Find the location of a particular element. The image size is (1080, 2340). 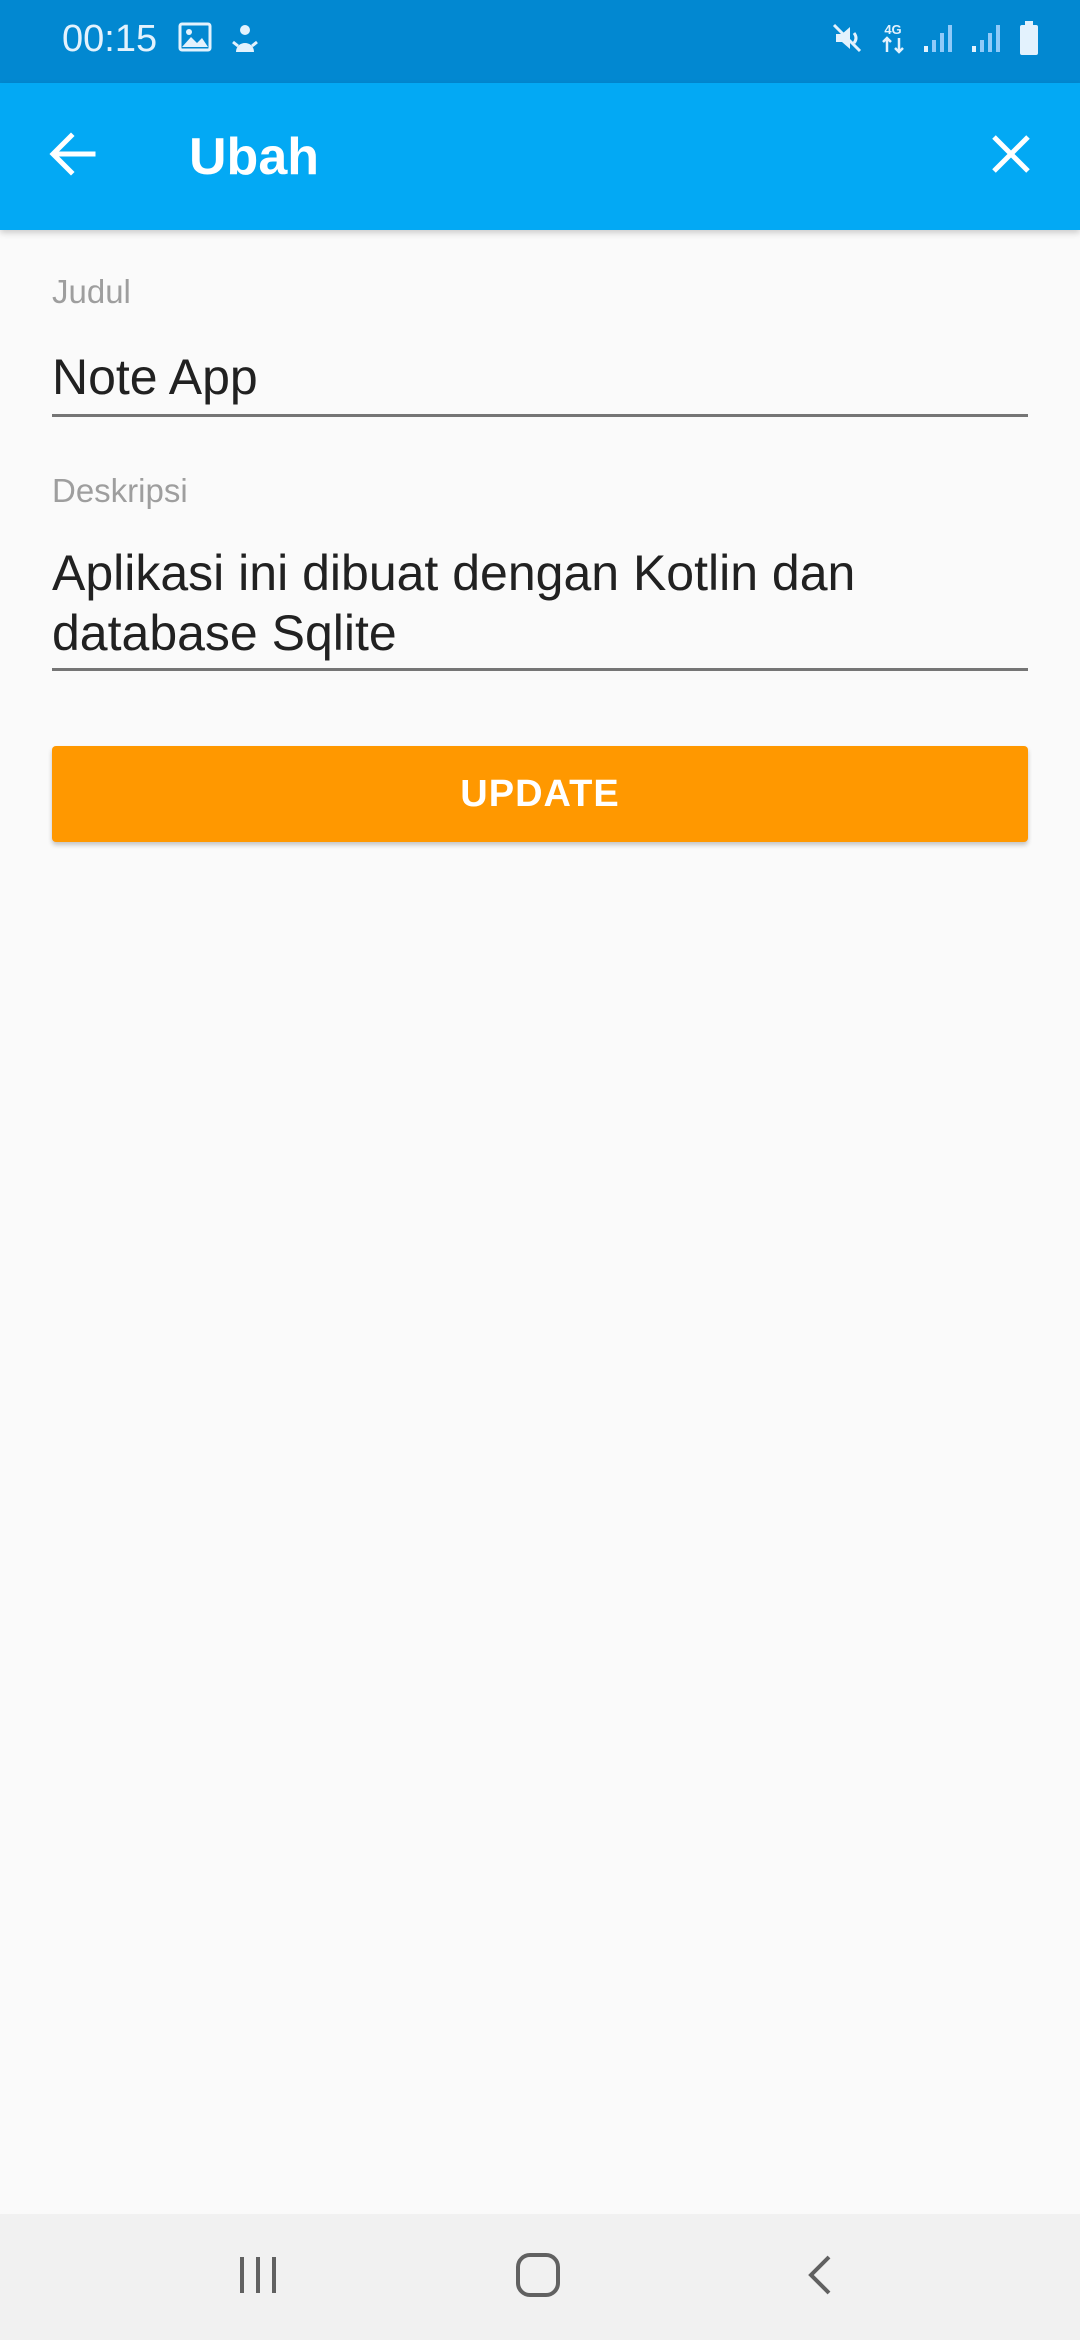

recents-icon is located at coordinates (258, 2277).